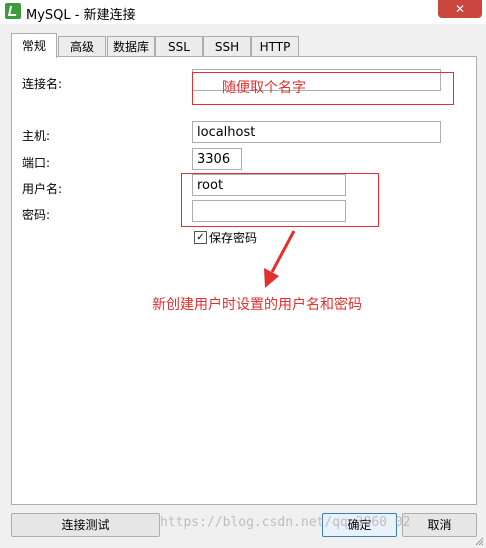  Describe the element at coordinates (34, 45) in the screenshot. I see `tab-general: 常规` at that location.